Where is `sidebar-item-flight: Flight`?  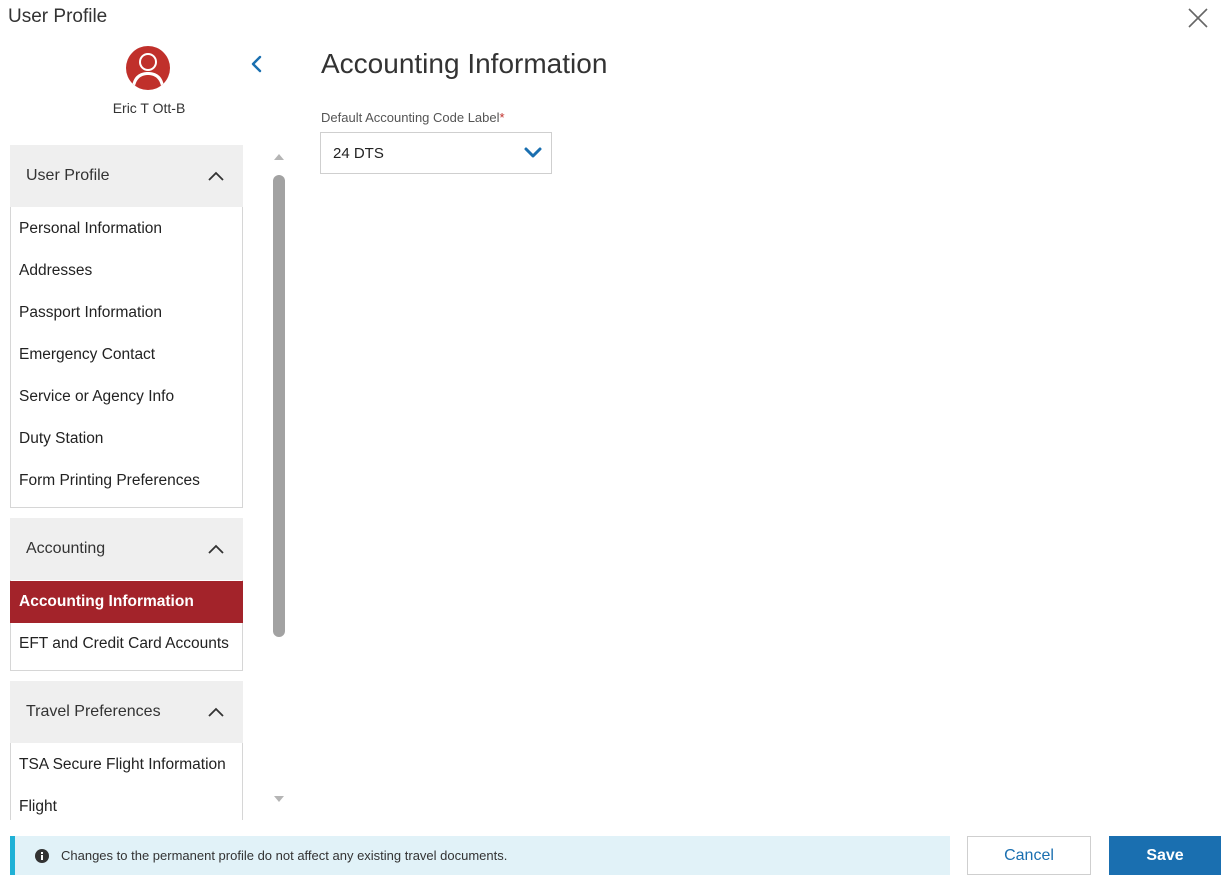 sidebar-item-flight: Flight is located at coordinates (126, 803).